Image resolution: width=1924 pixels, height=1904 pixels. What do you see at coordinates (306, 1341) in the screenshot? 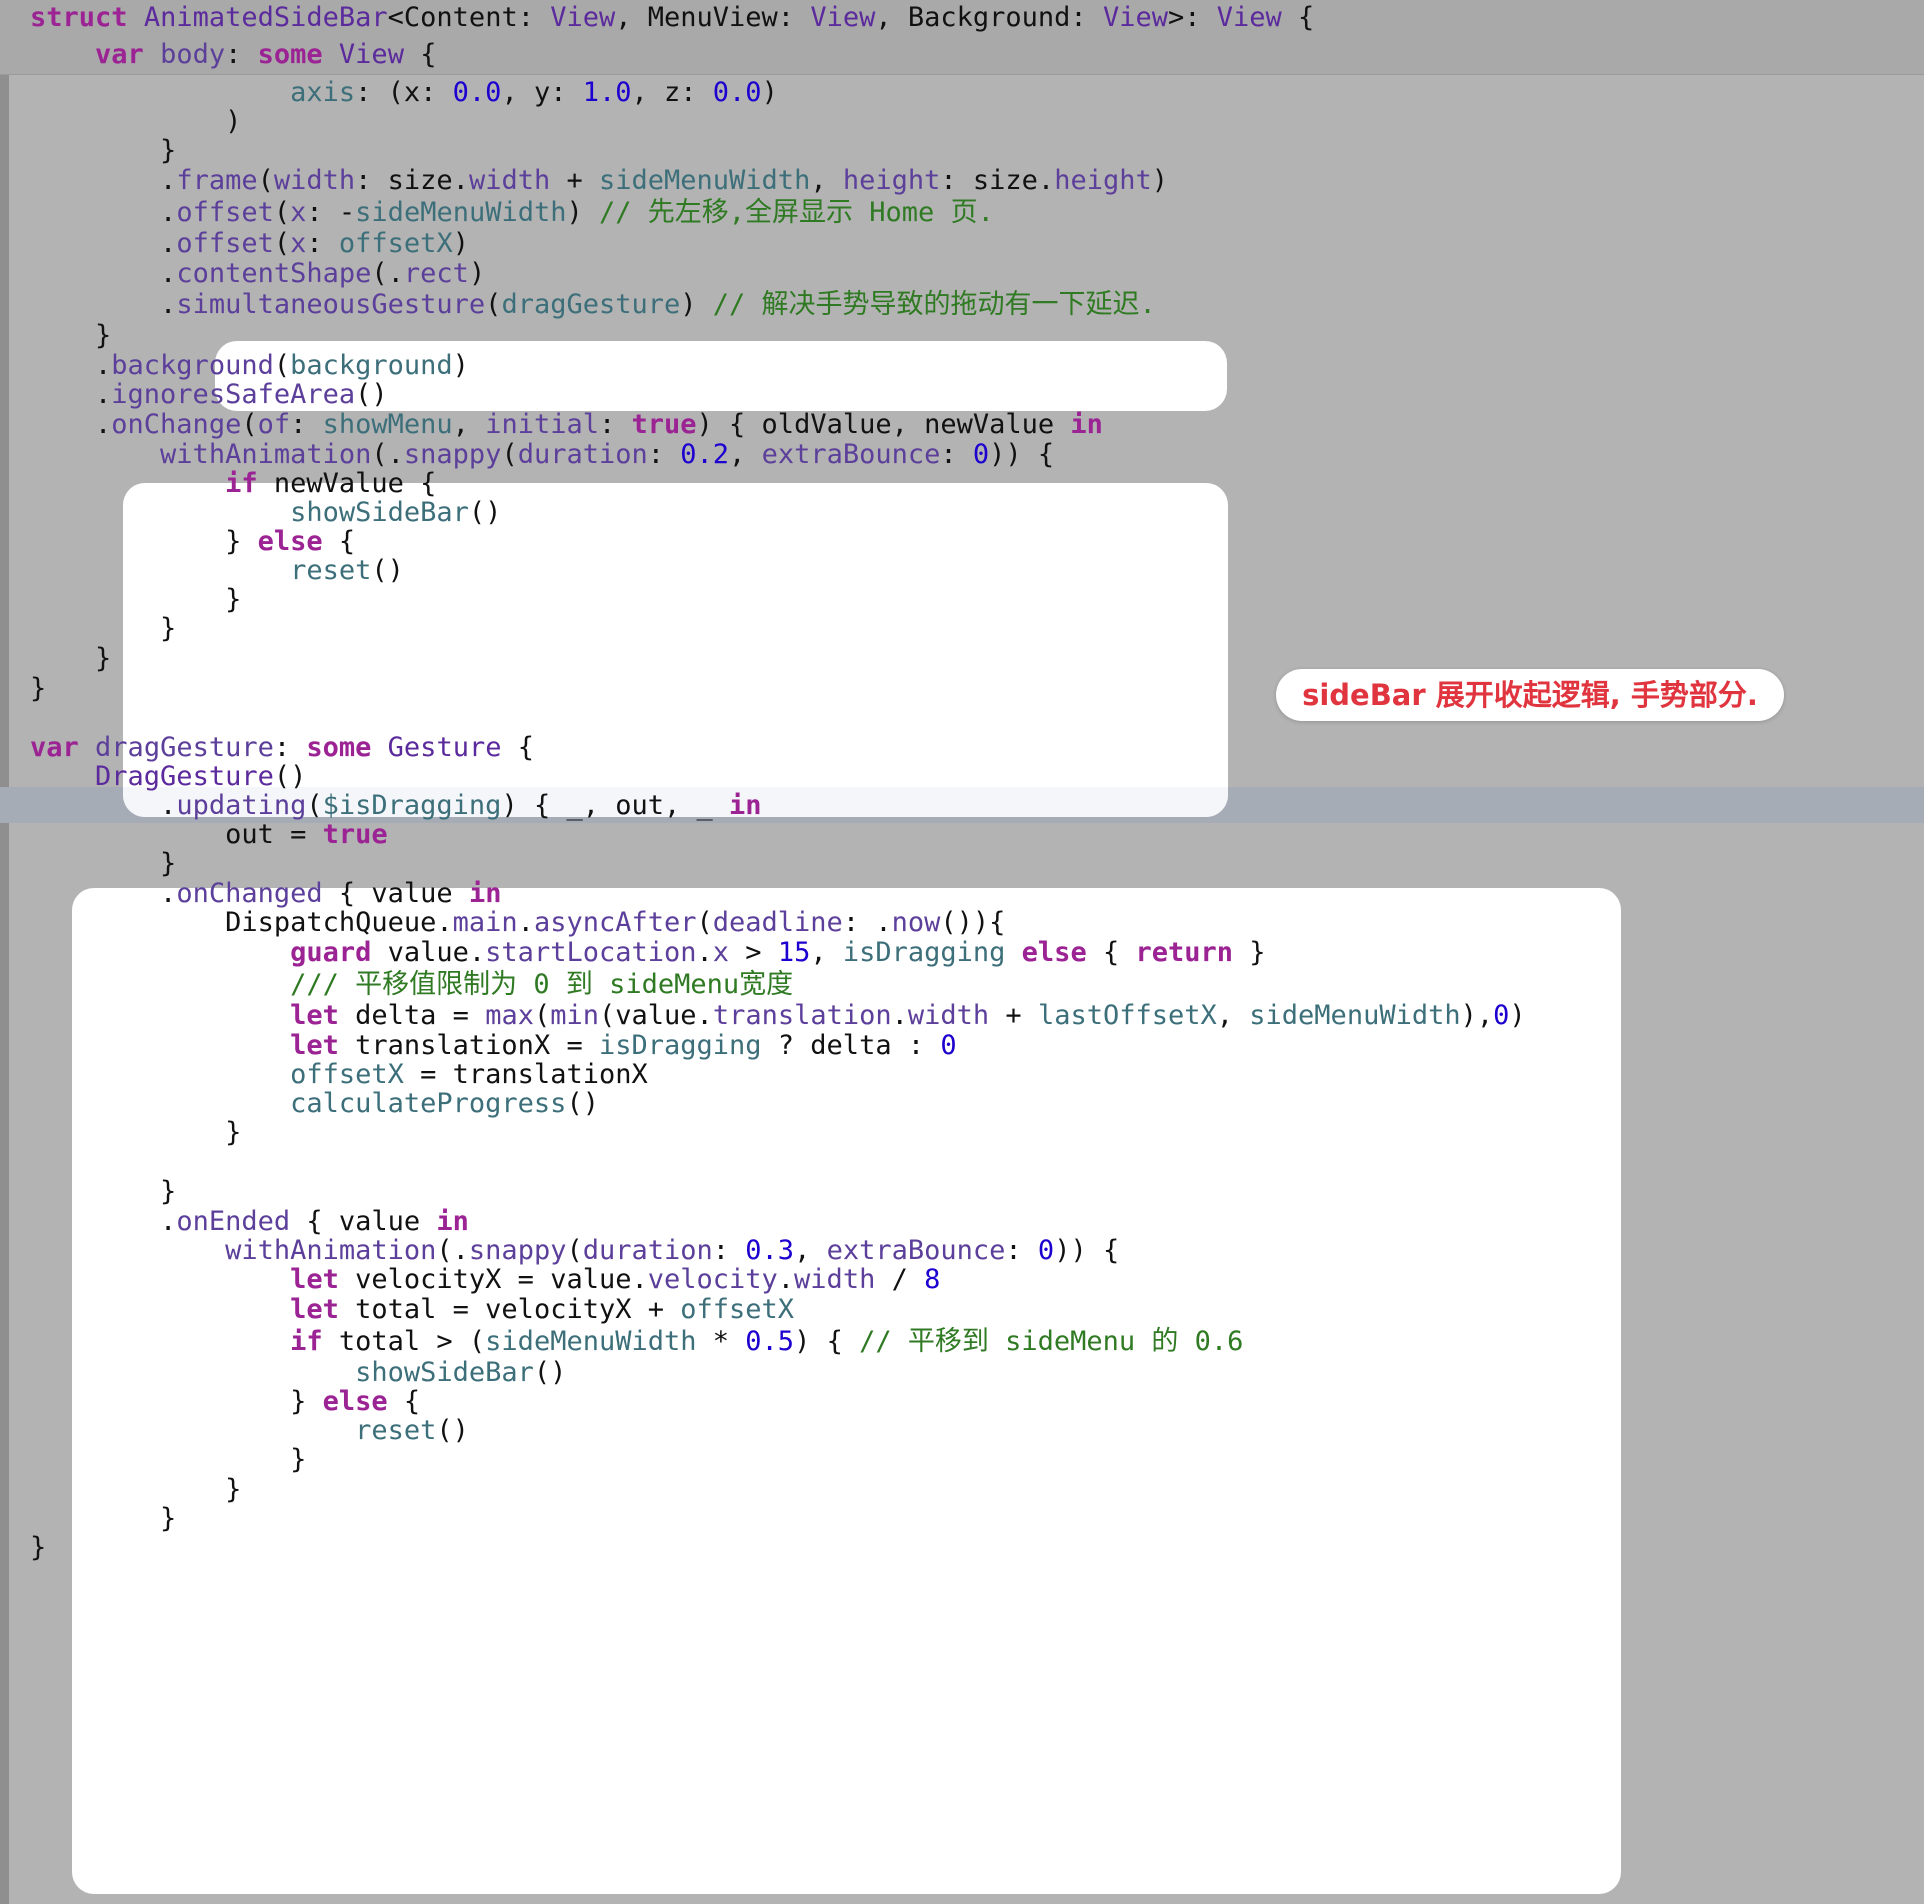
I see `code-token: if` at bounding box center [306, 1341].